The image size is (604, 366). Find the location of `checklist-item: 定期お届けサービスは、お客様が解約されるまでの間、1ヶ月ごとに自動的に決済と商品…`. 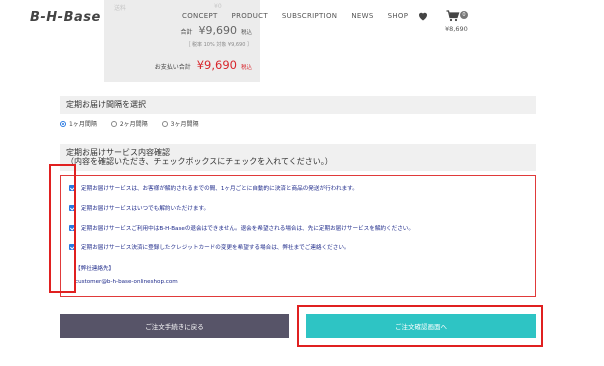

checklist-item: 定期お届けサービスは、お客様が解約されるまでの間、1ヶ月ごとに自動的に決済と商品… is located at coordinates (213, 188).